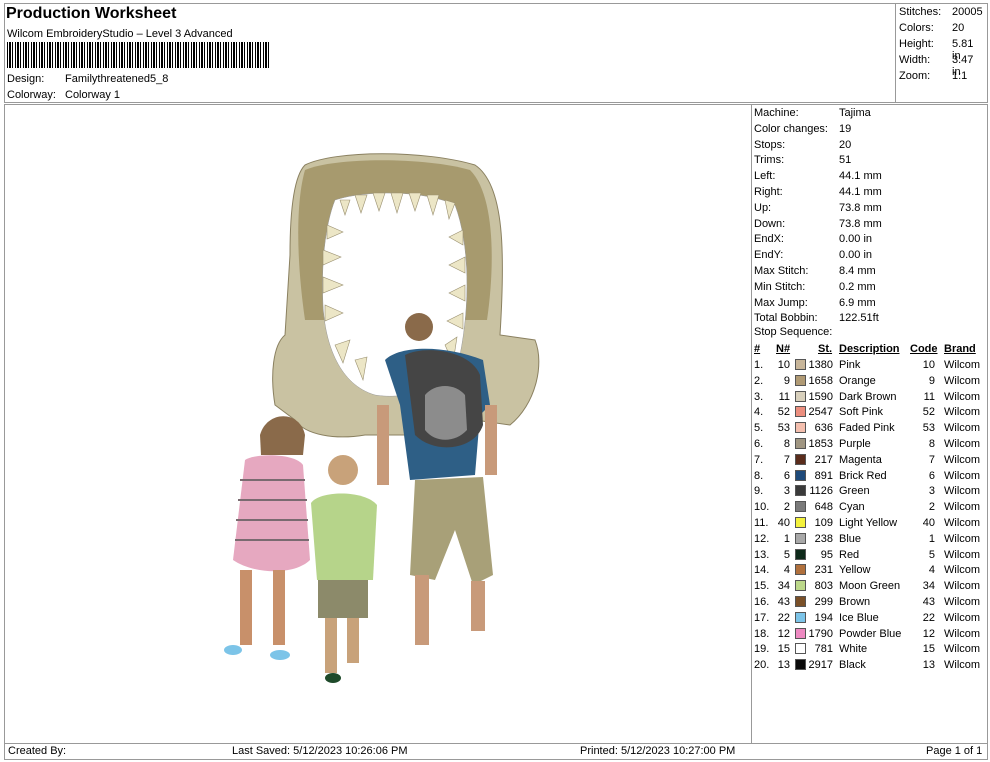 This screenshot has height=762, width=990. I want to click on table-row: 9. 3 1126 Green 3 Wilcom, so click(870, 492).